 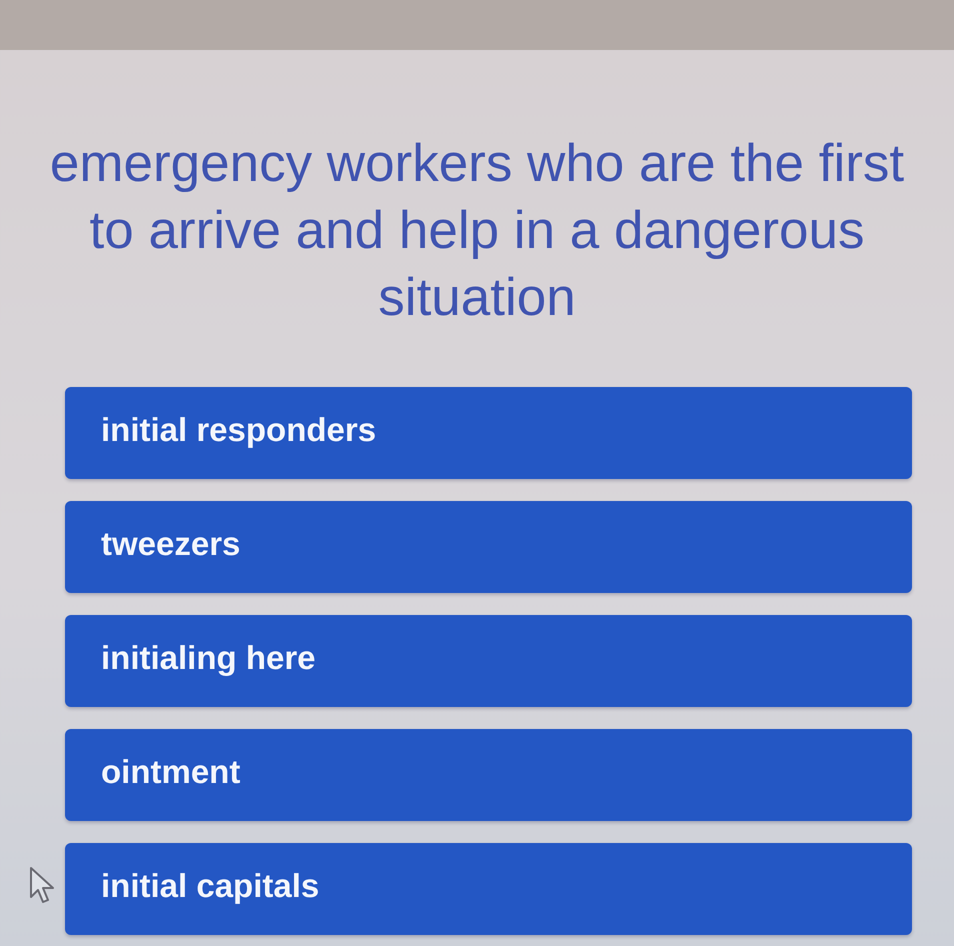 I want to click on answer-button: initial capitals, so click(x=488, y=889).